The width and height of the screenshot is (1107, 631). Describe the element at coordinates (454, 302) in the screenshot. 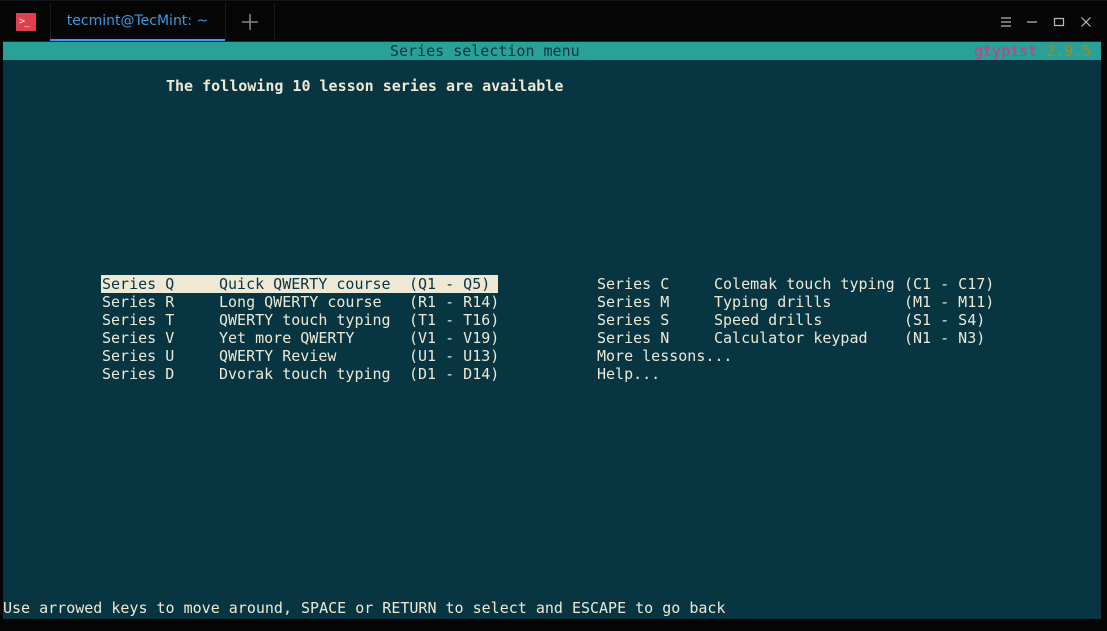

I see `series-range: (R1 - R14)` at that location.